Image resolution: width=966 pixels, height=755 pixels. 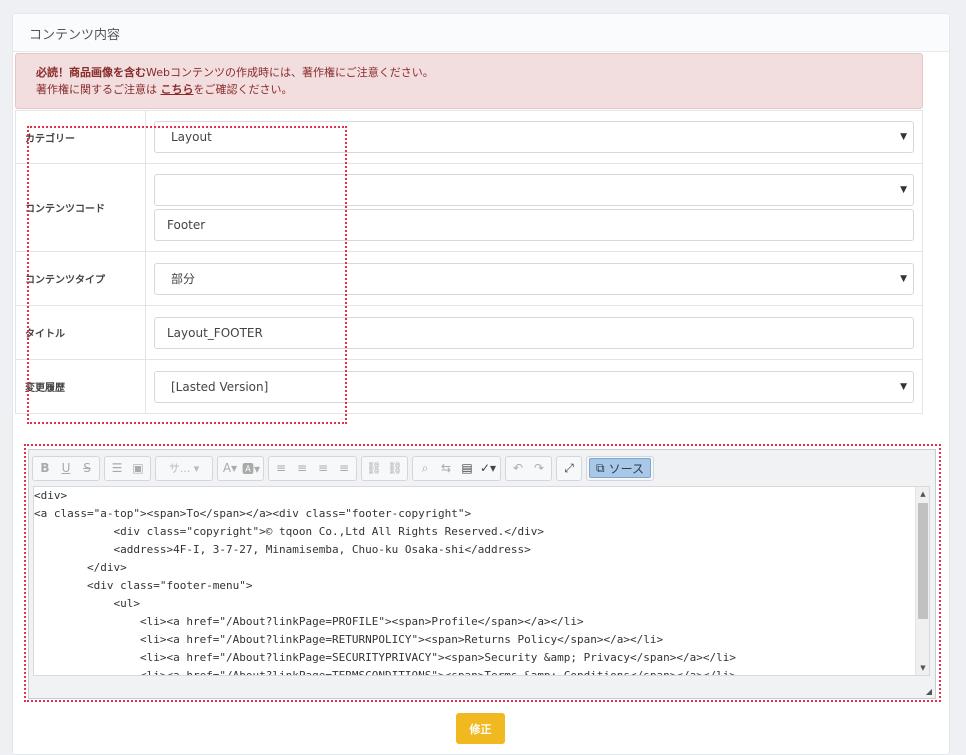 I want to click on image-icon: ▣, so click(x=138, y=468).